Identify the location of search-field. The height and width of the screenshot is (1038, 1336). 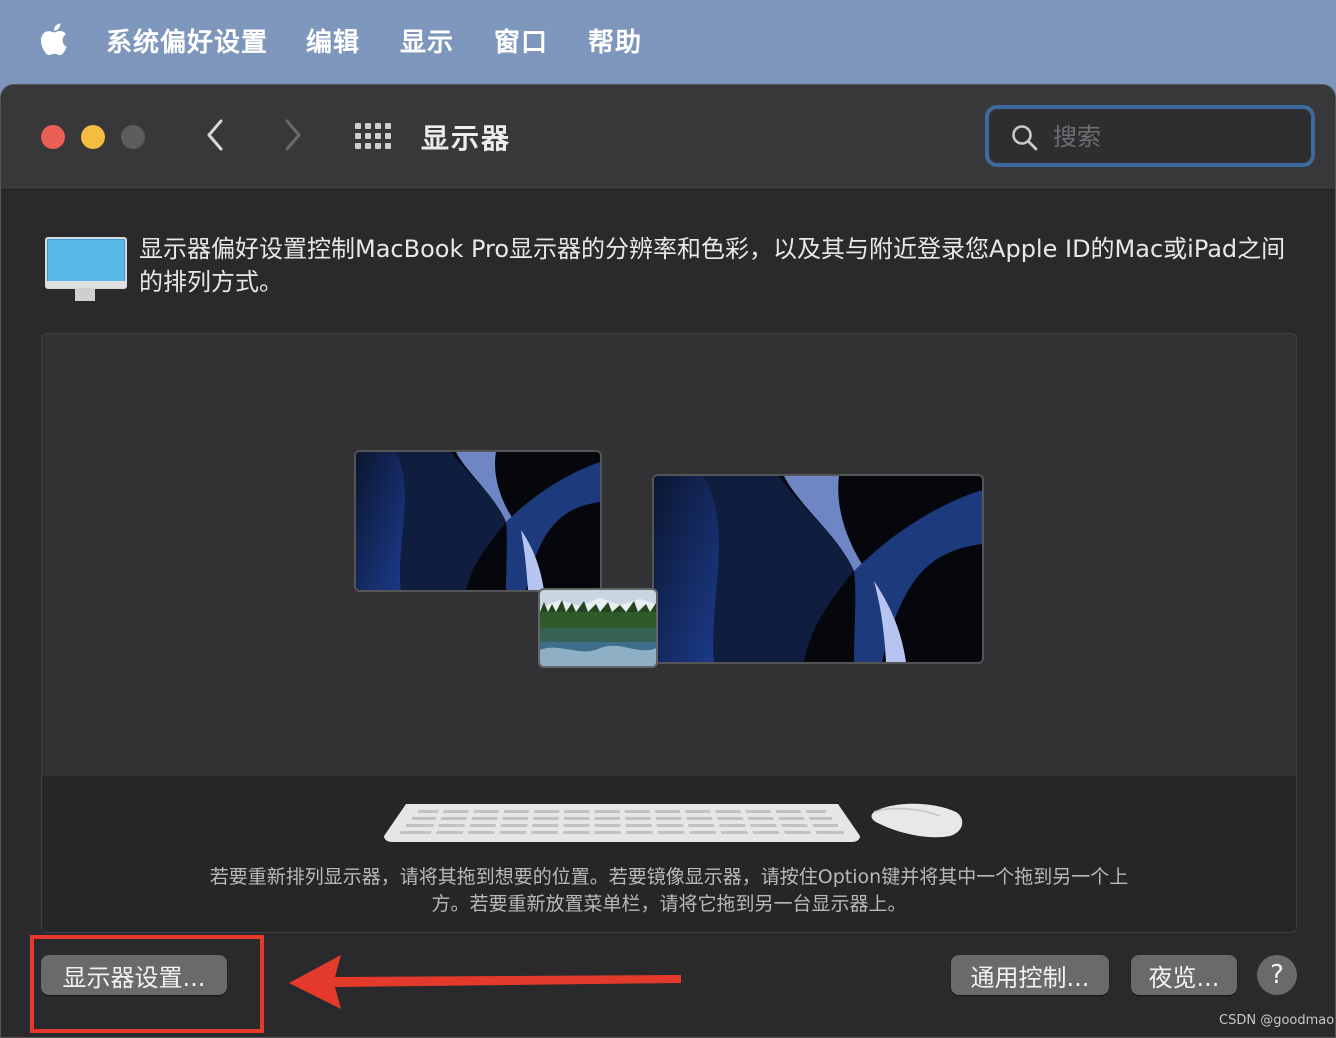
(1150, 136).